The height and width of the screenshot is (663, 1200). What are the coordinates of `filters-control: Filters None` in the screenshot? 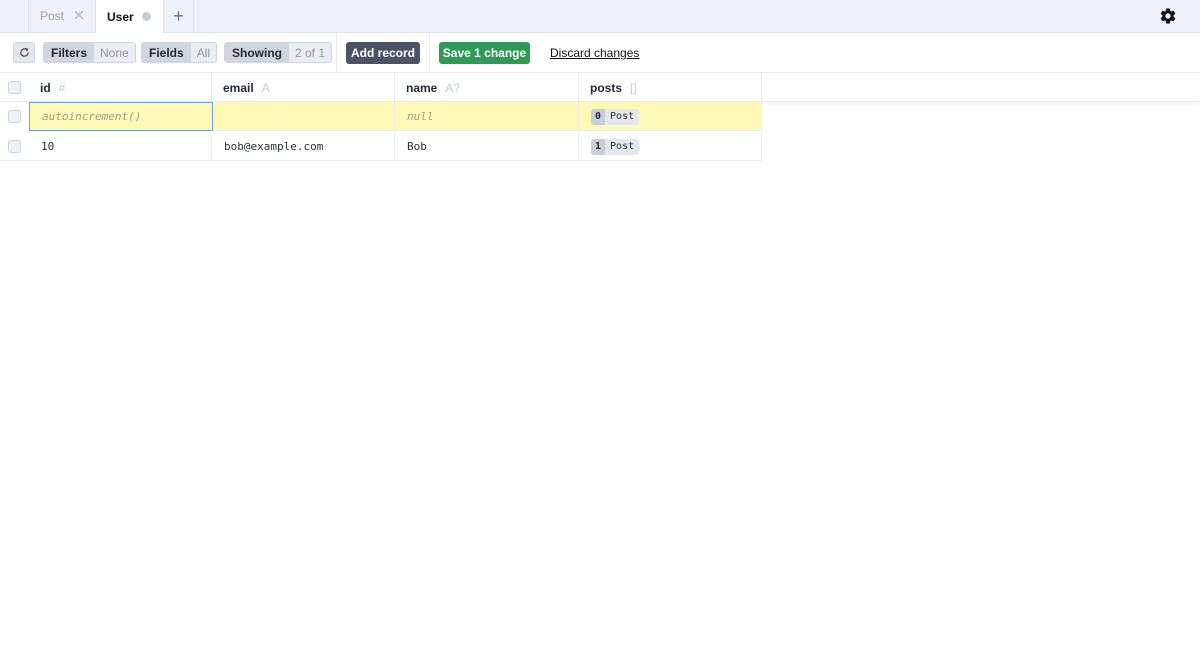 It's located at (89, 52).